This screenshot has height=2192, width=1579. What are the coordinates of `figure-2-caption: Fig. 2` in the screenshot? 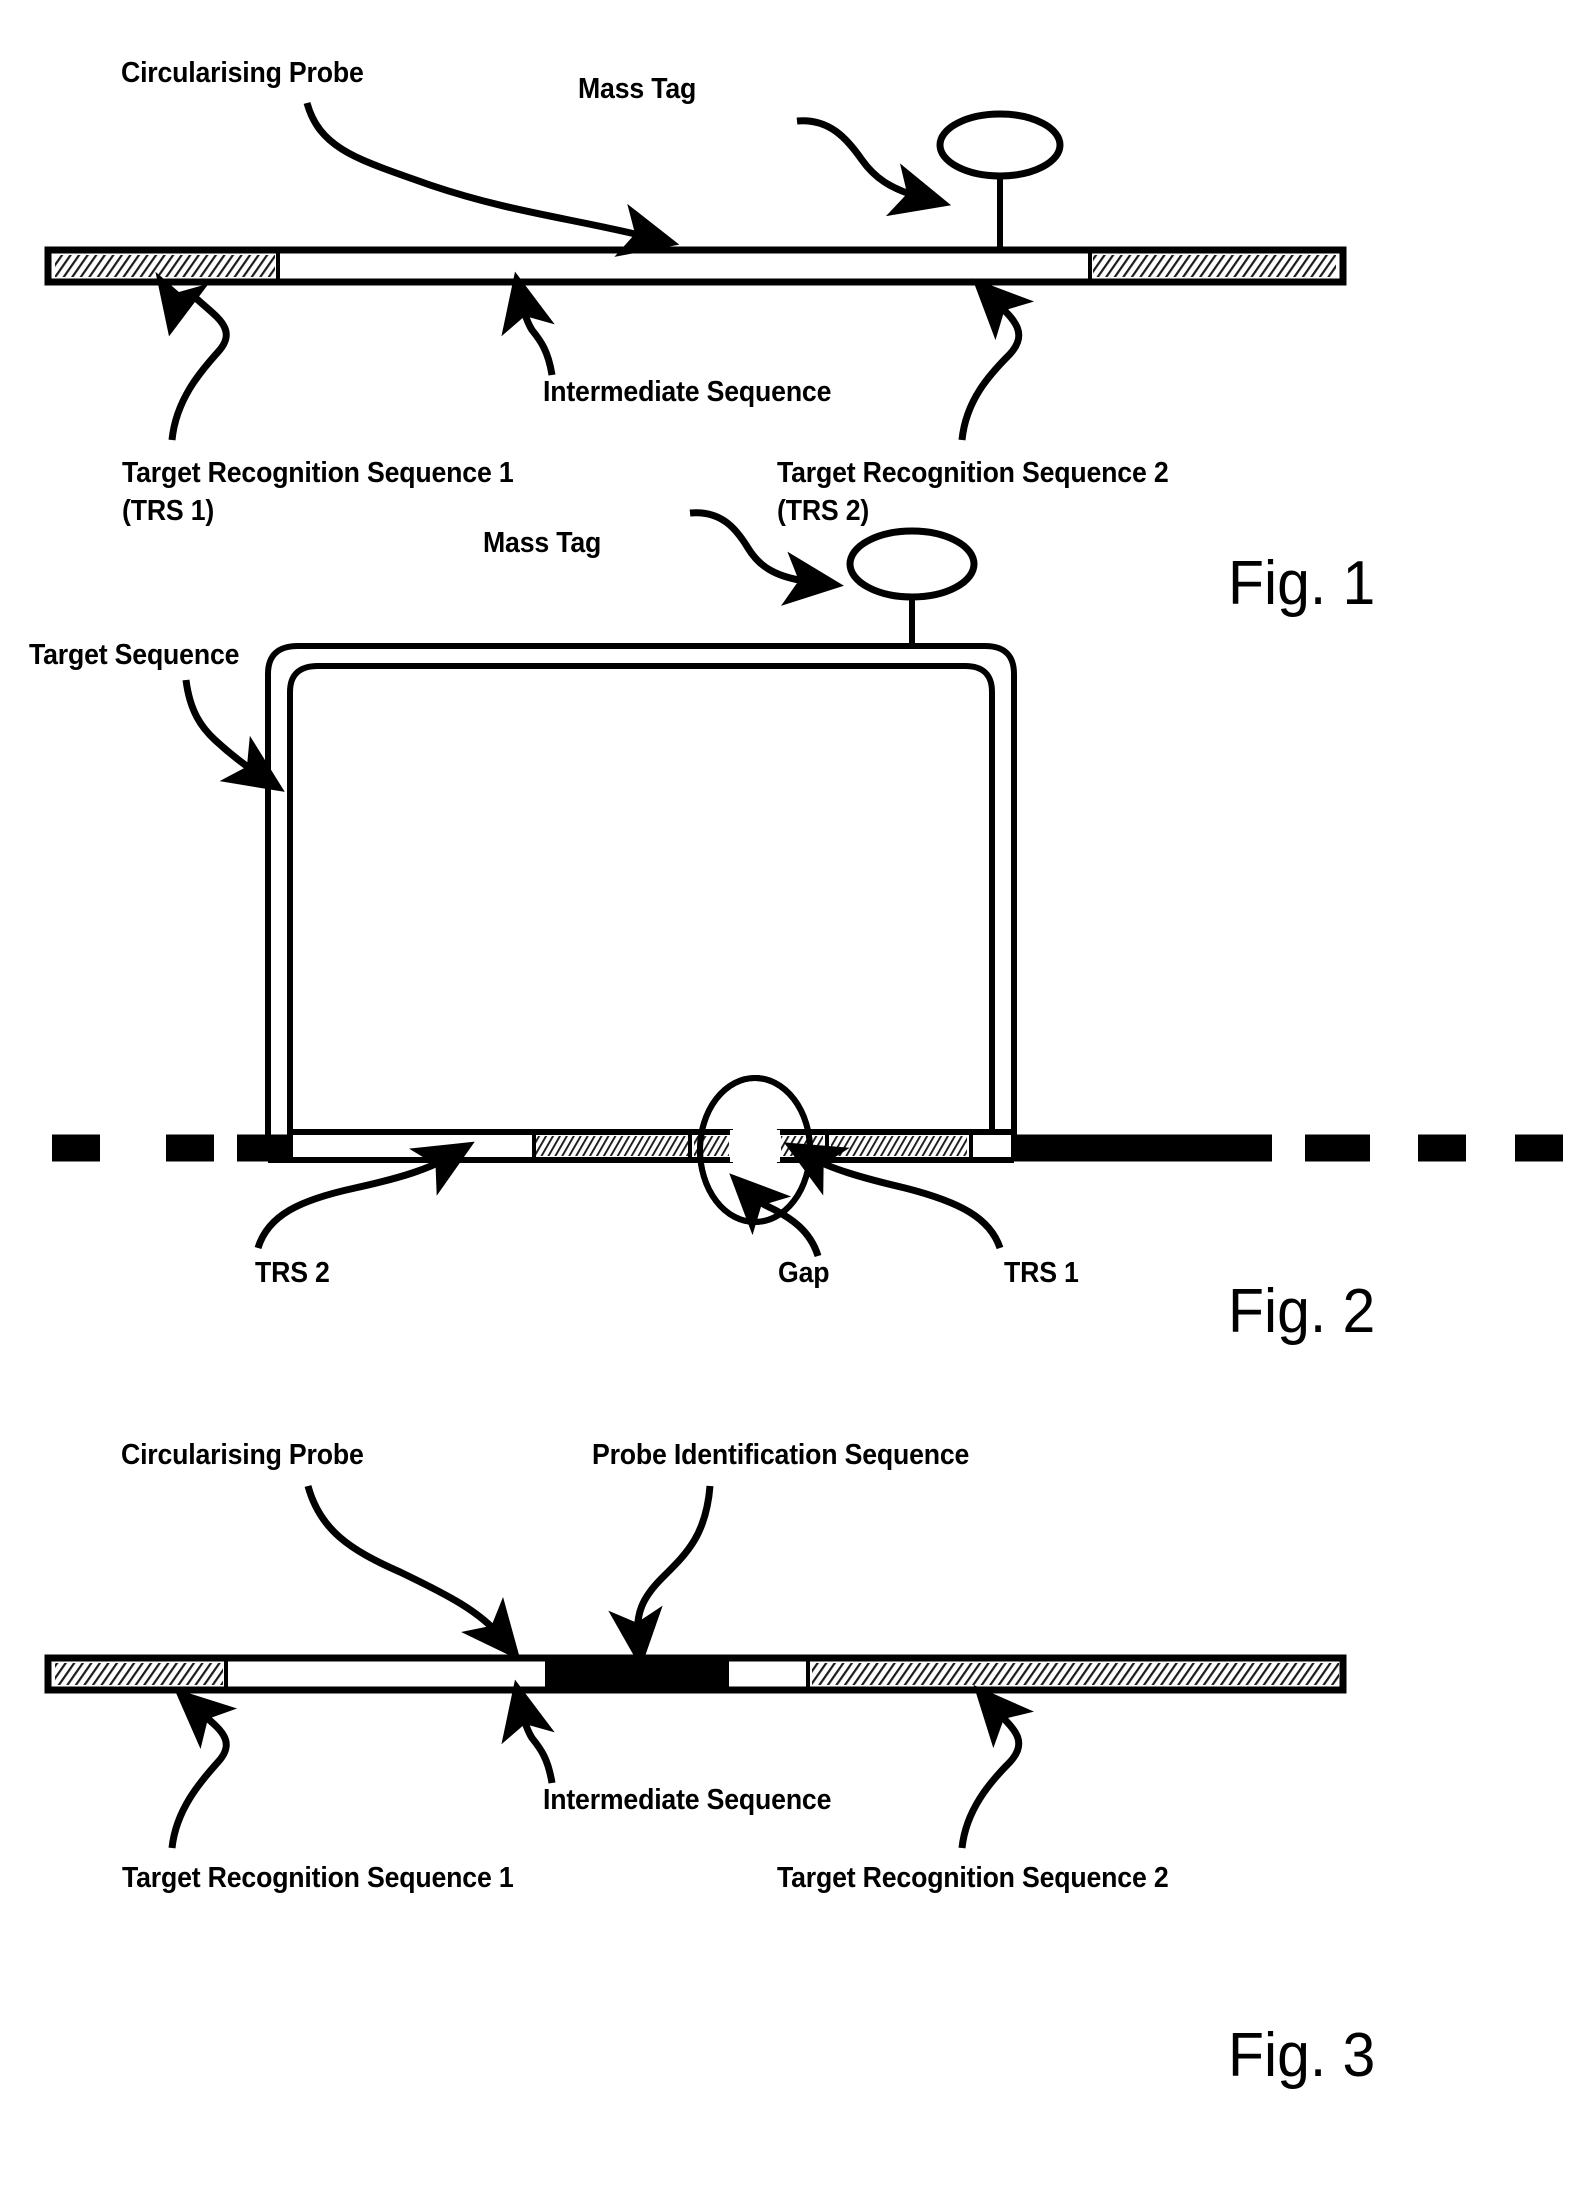 It's located at (1302, 1311).